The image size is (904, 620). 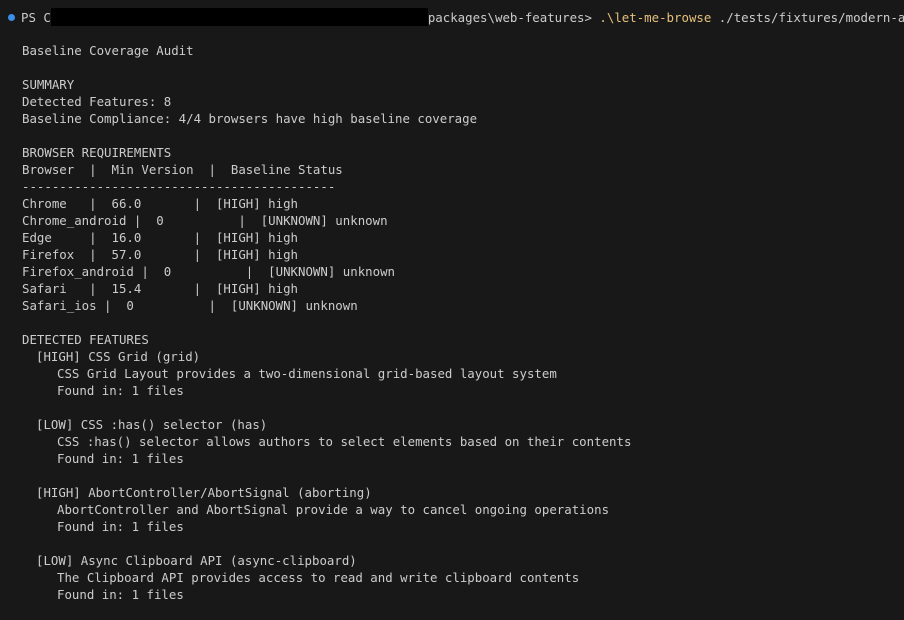 What do you see at coordinates (239, 17) in the screenshot?
I see `redacted-path-block` at bounding box center [239, 17].